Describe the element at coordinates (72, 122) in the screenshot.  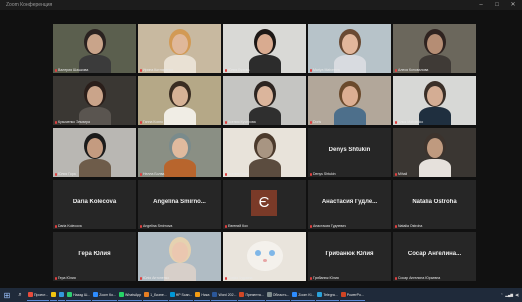
I see `participant-name-label: Кузьменко Эльвира` at that location.